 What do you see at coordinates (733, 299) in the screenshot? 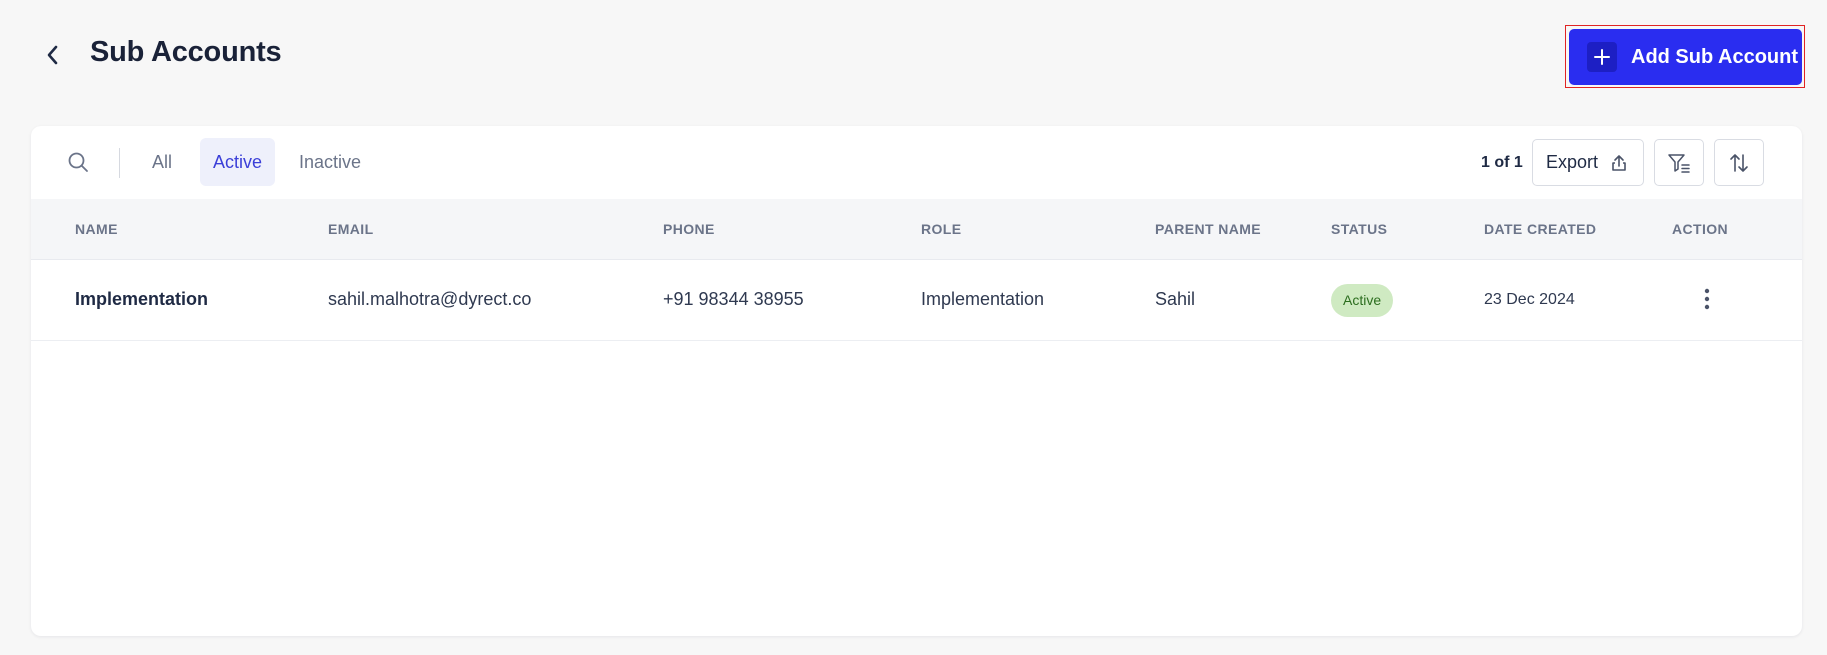
I see `cell-phone: +91 98344 38955` at bounding box center [733, 299].